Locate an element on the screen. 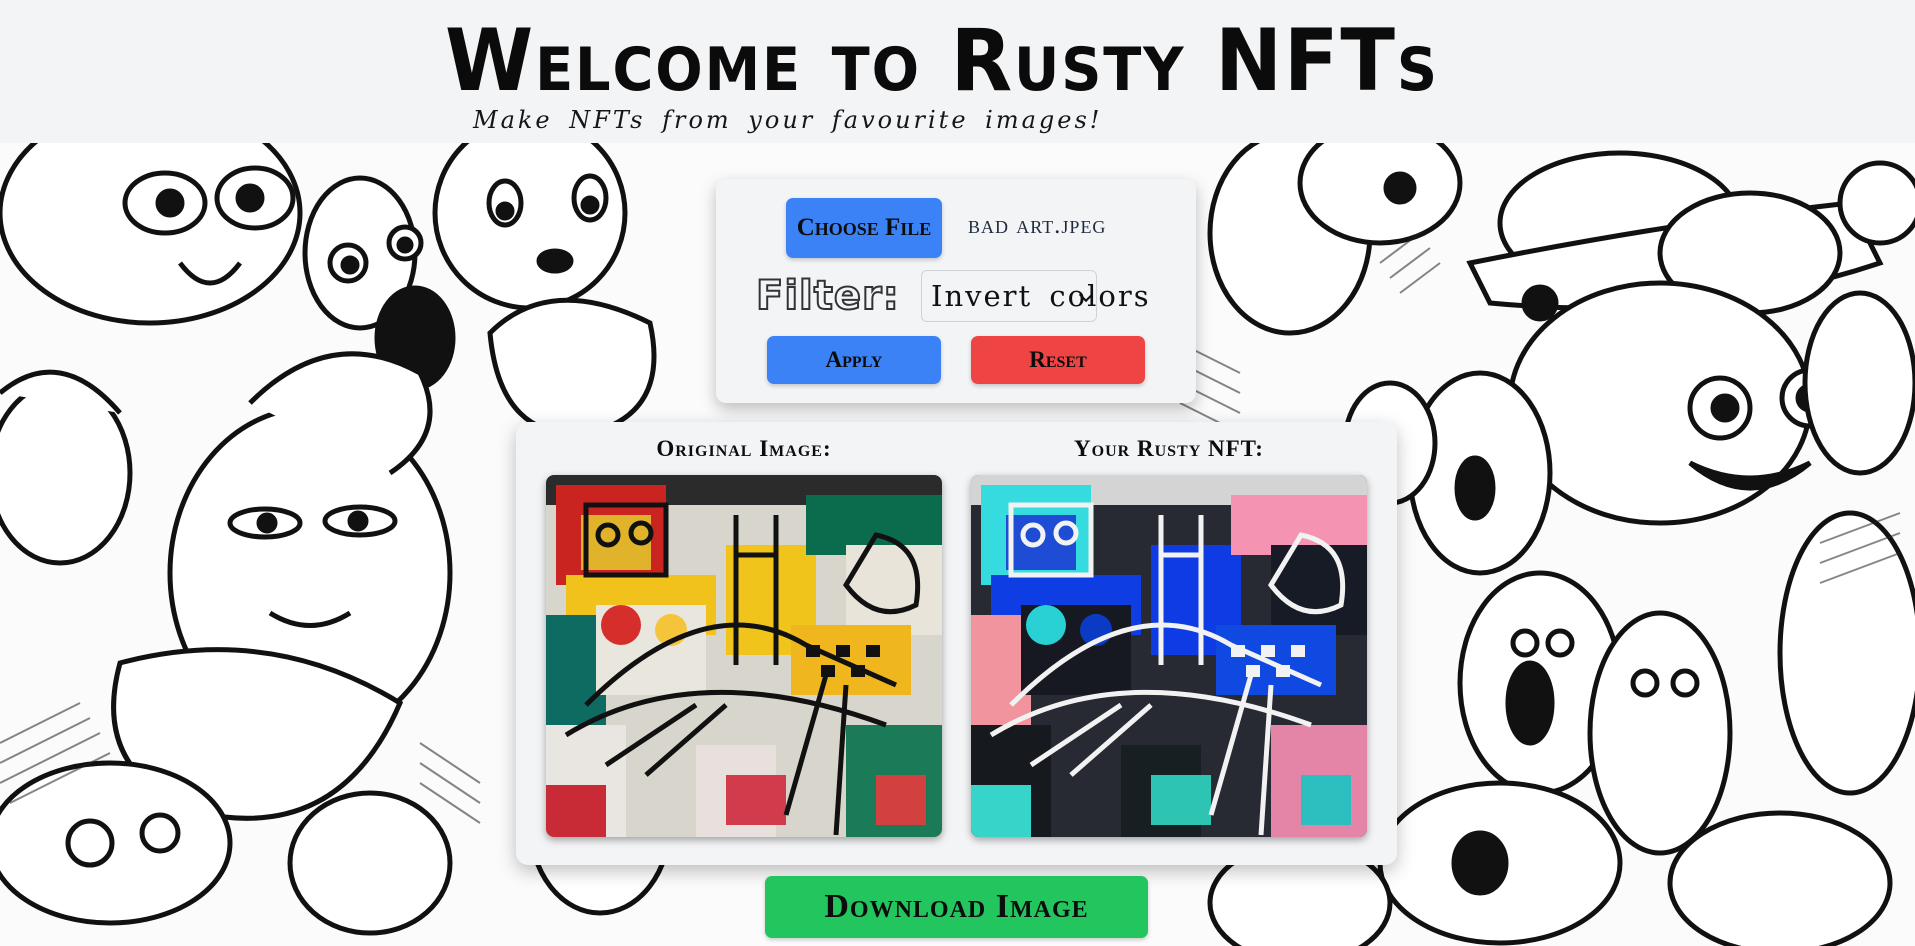 This screenshot has width=1915, height=946. download-image-button: Download Image is located at coordinates (956, 907).